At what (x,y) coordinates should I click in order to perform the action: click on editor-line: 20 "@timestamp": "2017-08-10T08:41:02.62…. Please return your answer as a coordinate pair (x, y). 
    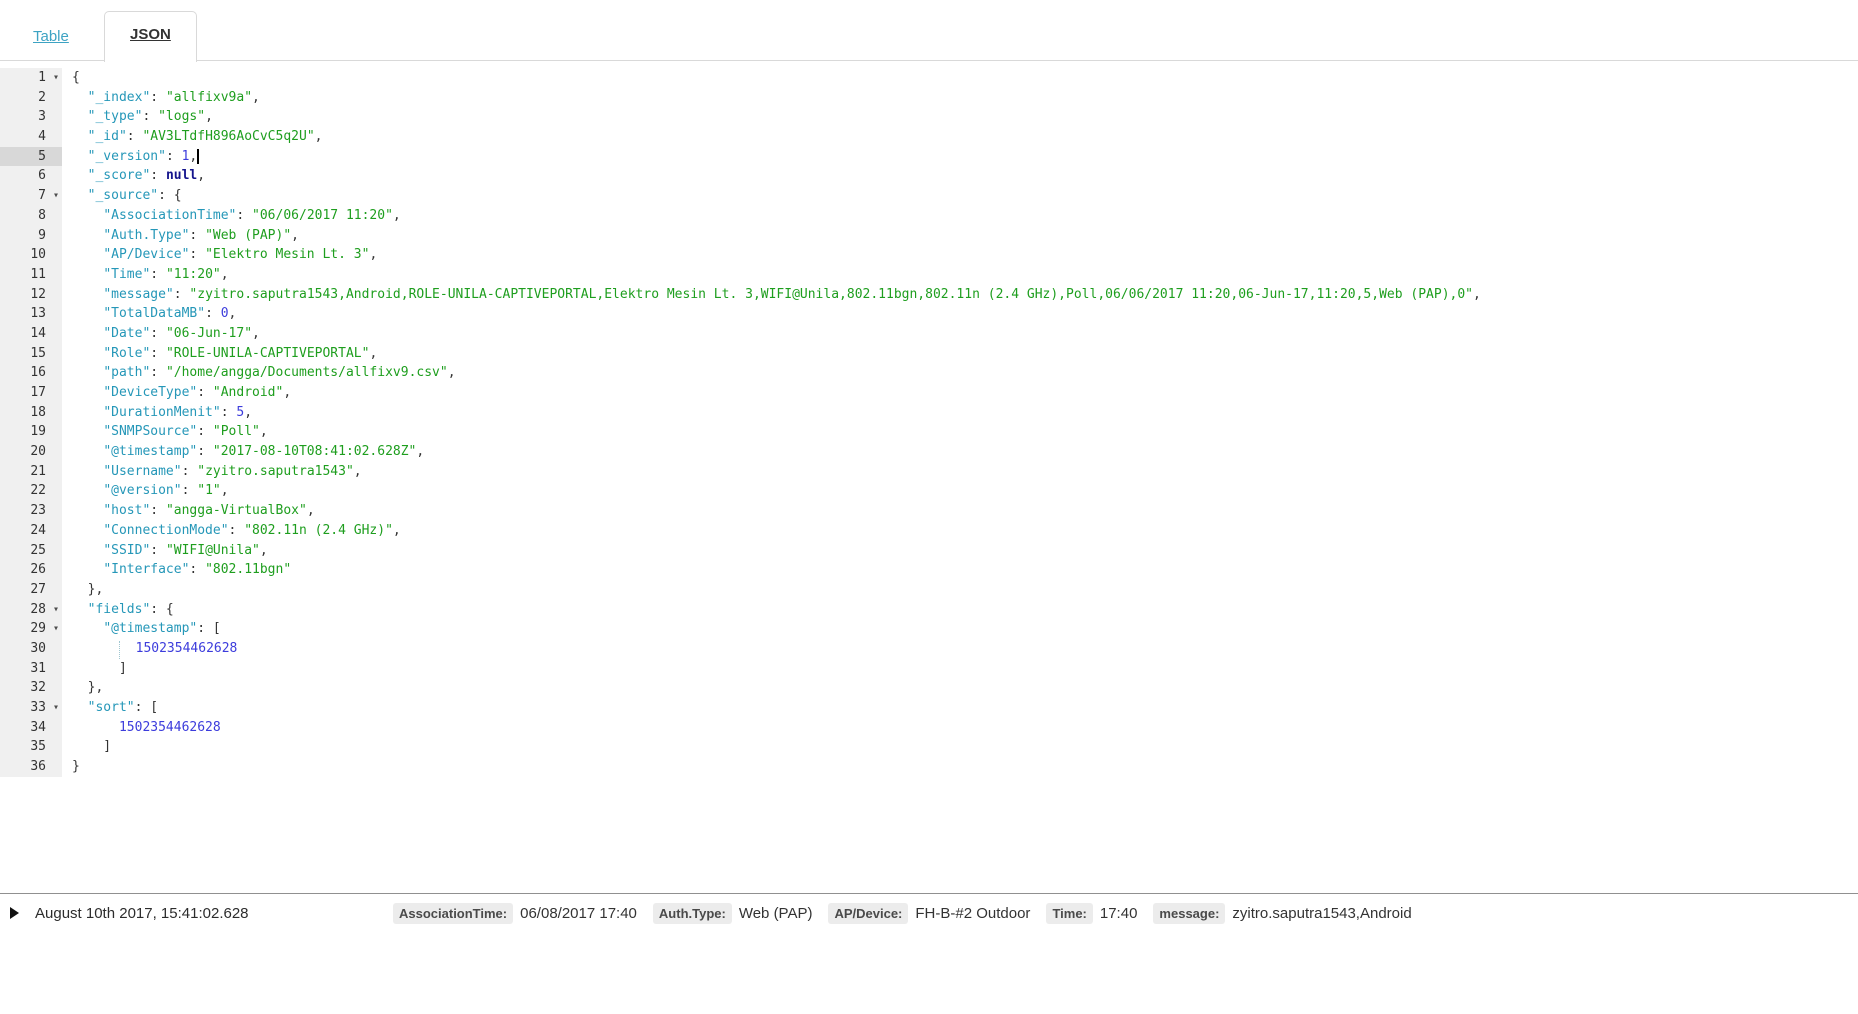
    Looking at the image, I should click on (929, 452).